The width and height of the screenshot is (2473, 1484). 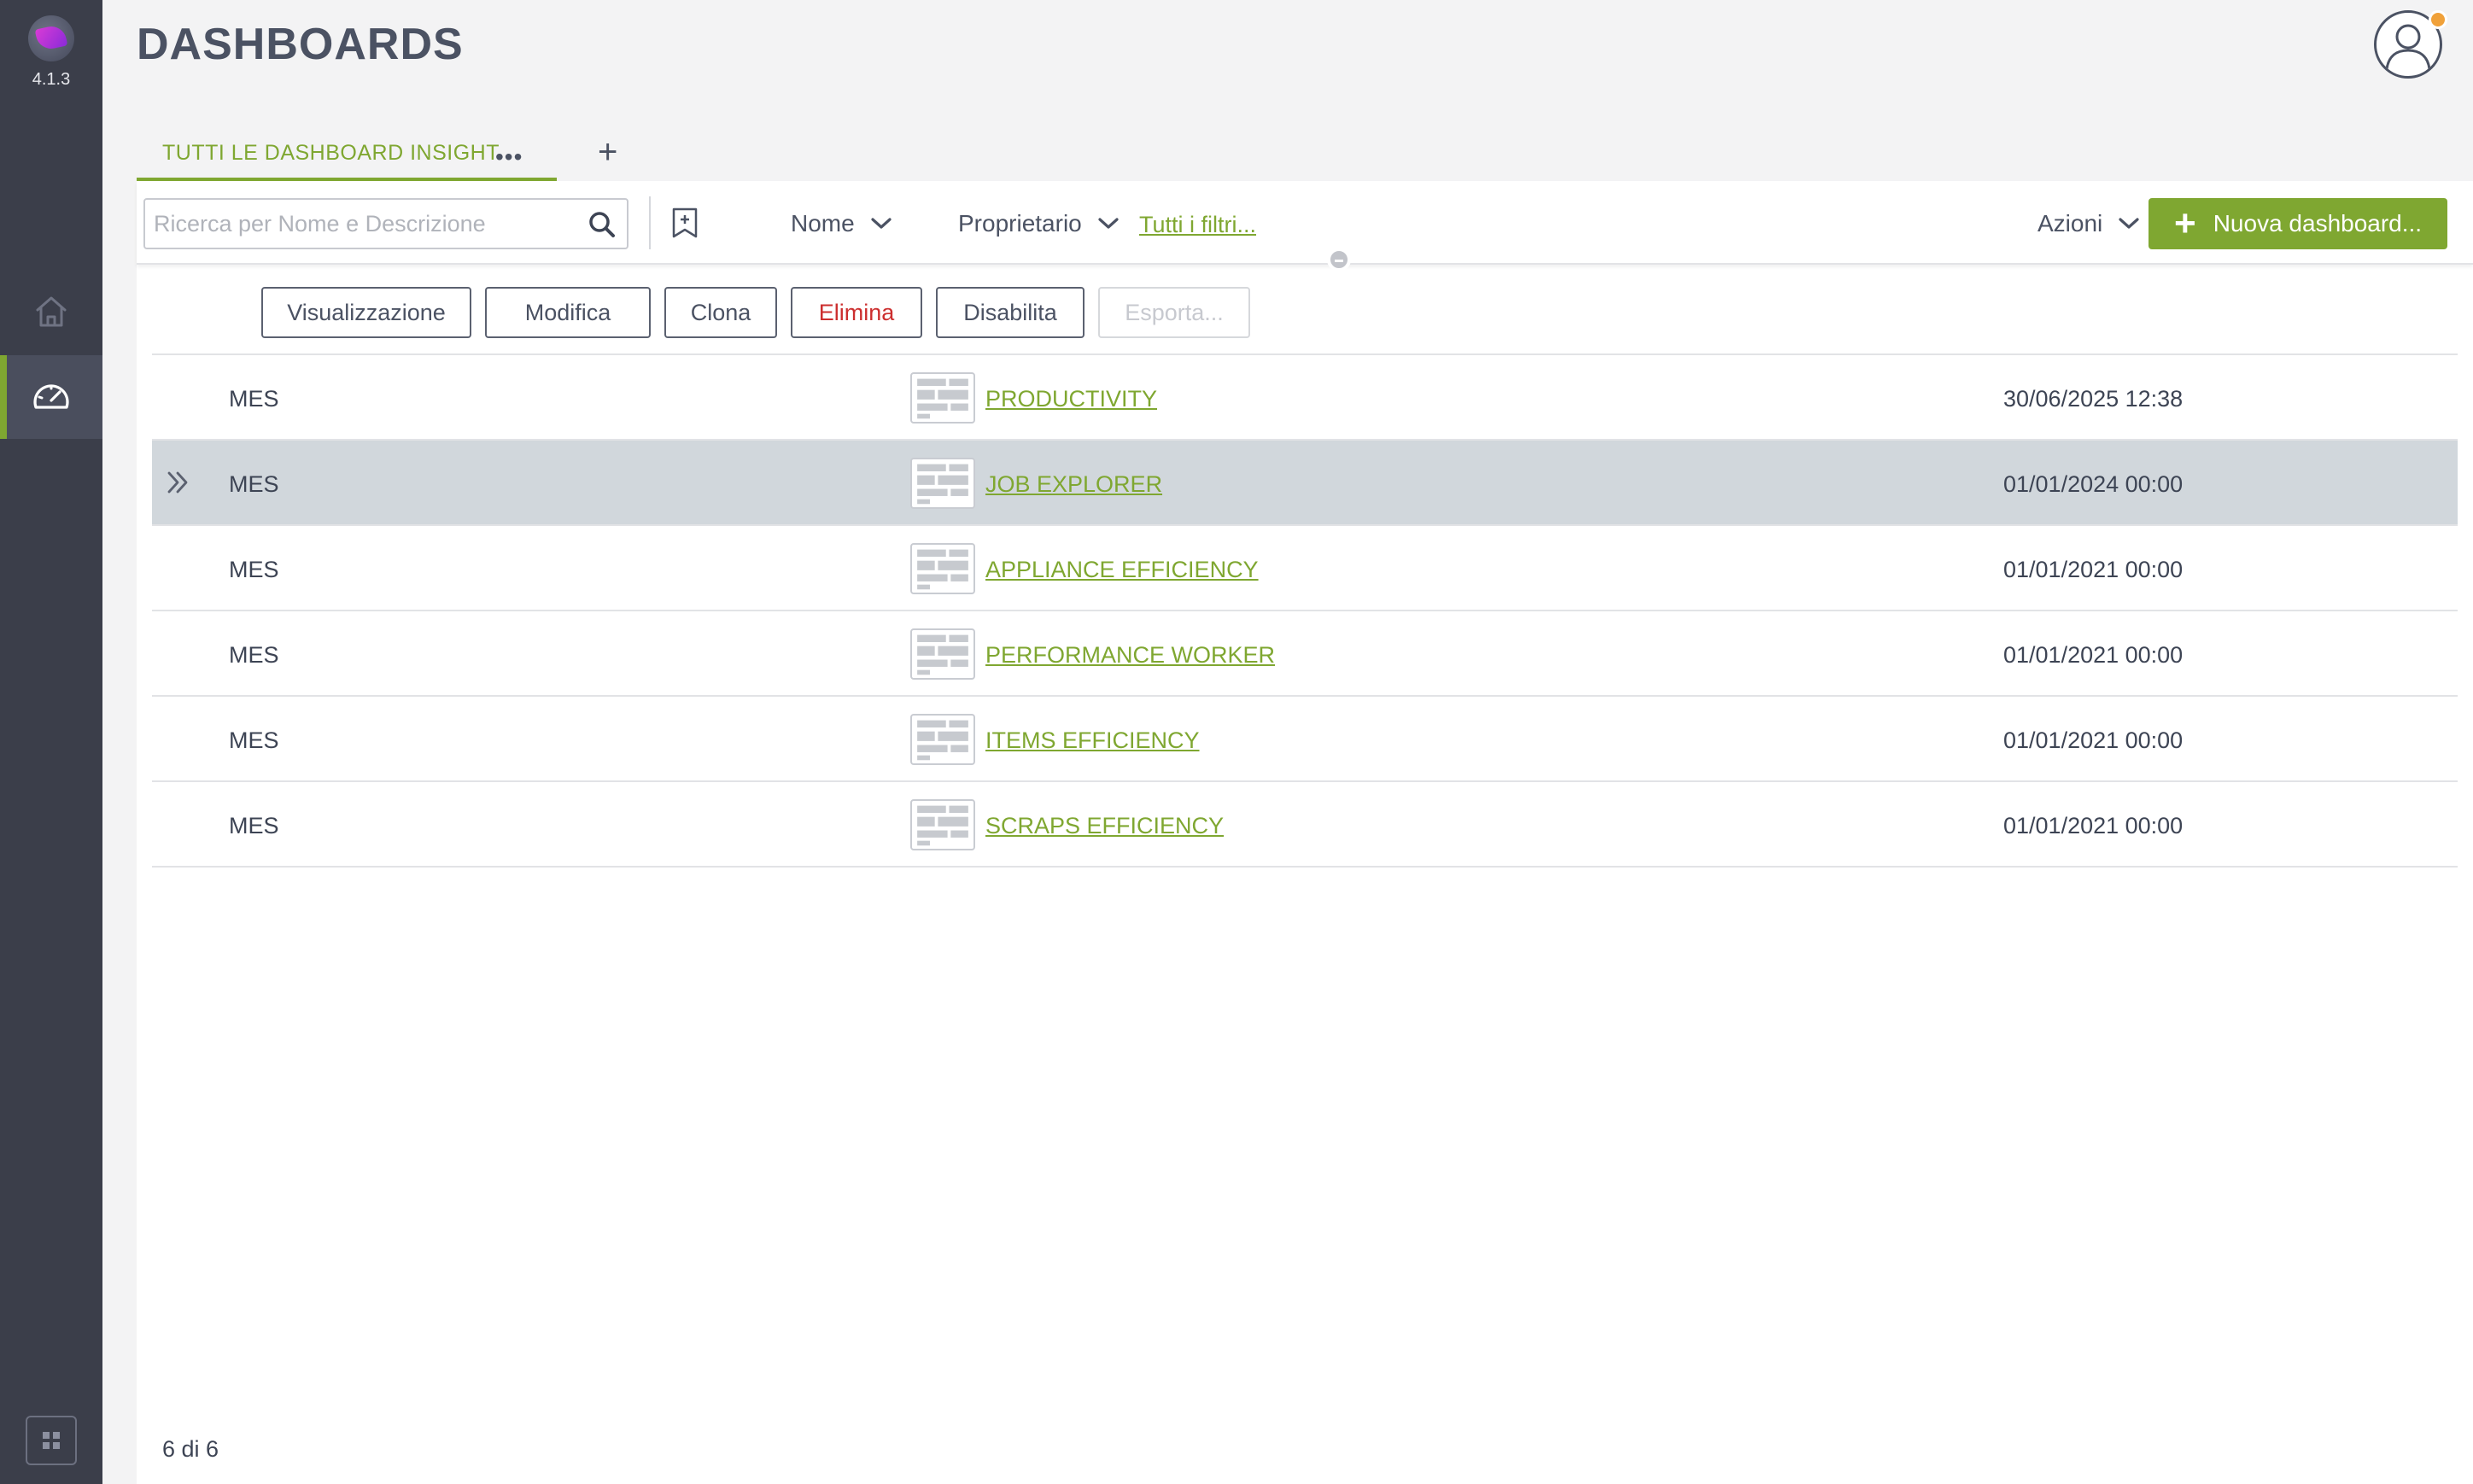 I want to click on delete-button: Elimina, so click(x=856, y=312).